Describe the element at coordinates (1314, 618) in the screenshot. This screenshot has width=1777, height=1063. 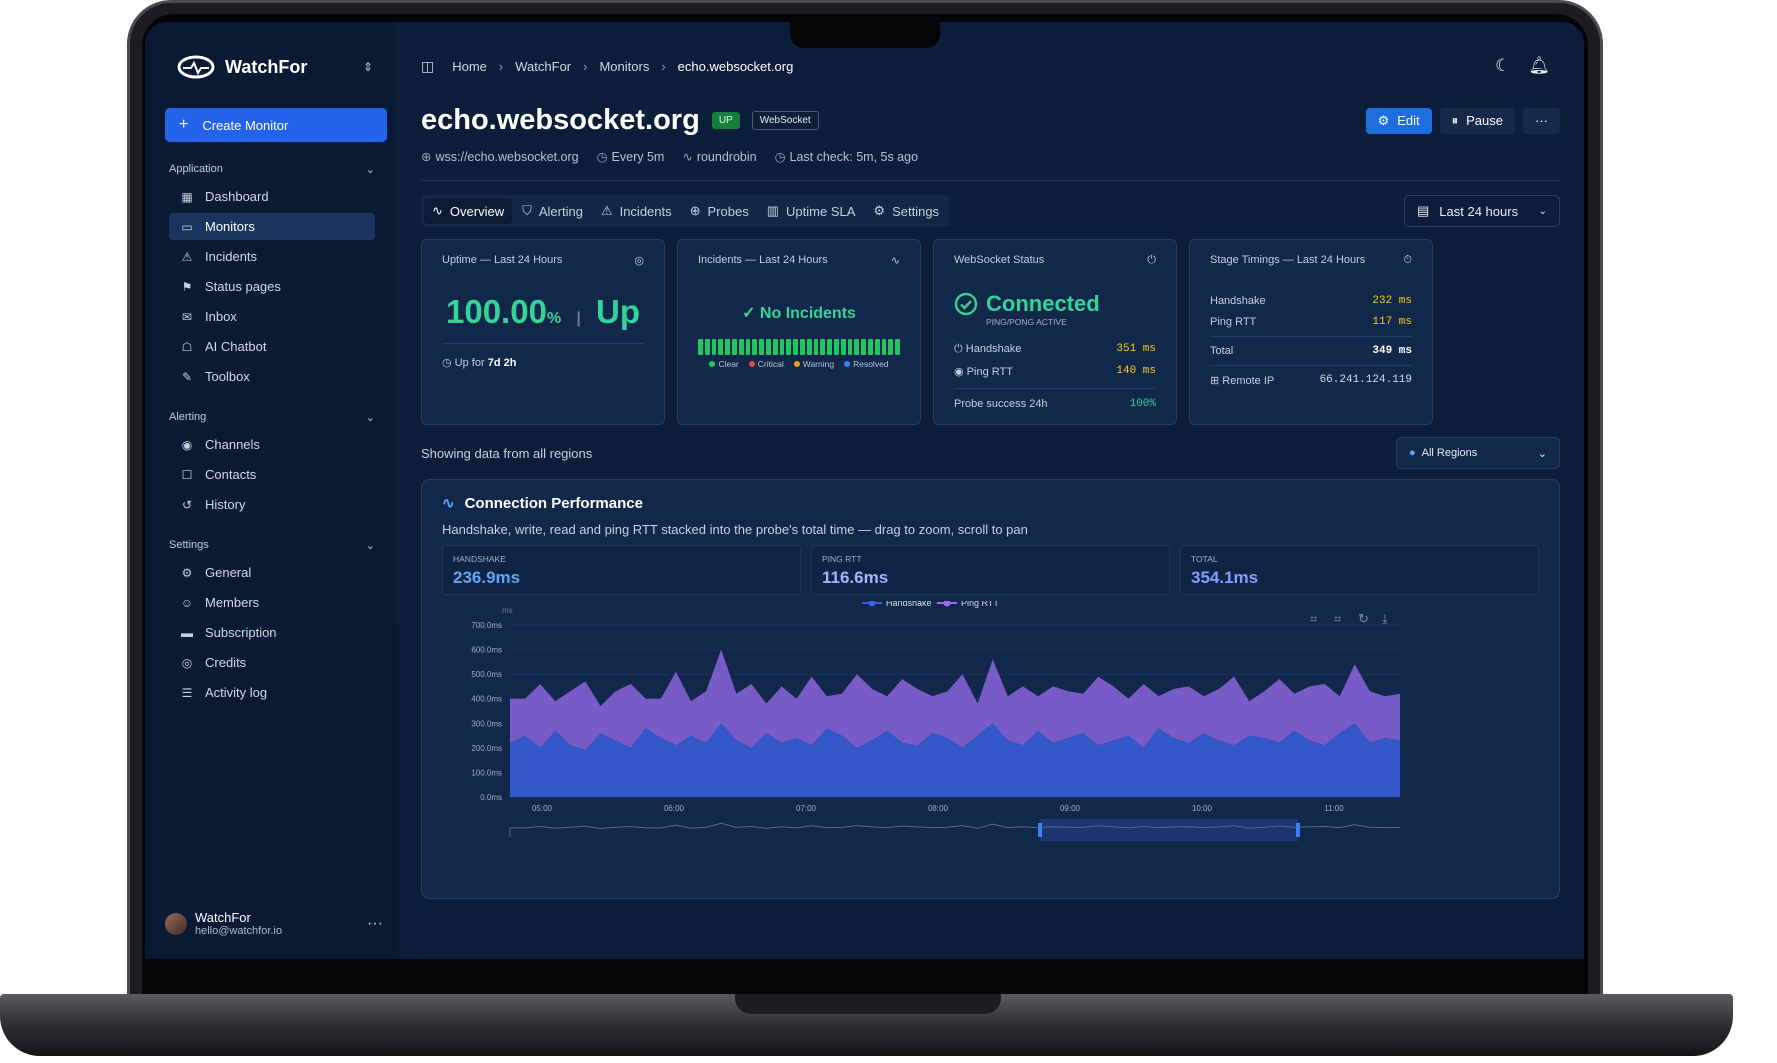
I see `zoom-icon: ⌗` at that location.